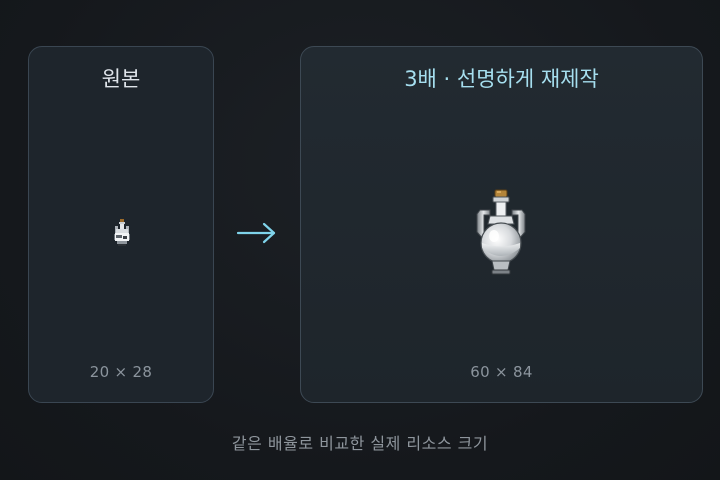 Image resolution: width=720 pixels, height=480 pixels. What do you see at coordinates (501, 372) in the screenshot?
I see `remade-dimensions: 60 × 84` at bounding box center [501, 372].